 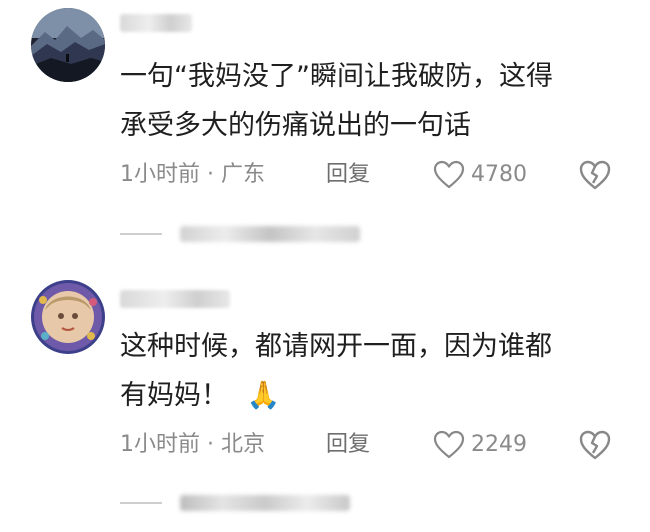 I want to click on comment-text-line: 有妈妈！ 🙏, so click(x=370, y=395).